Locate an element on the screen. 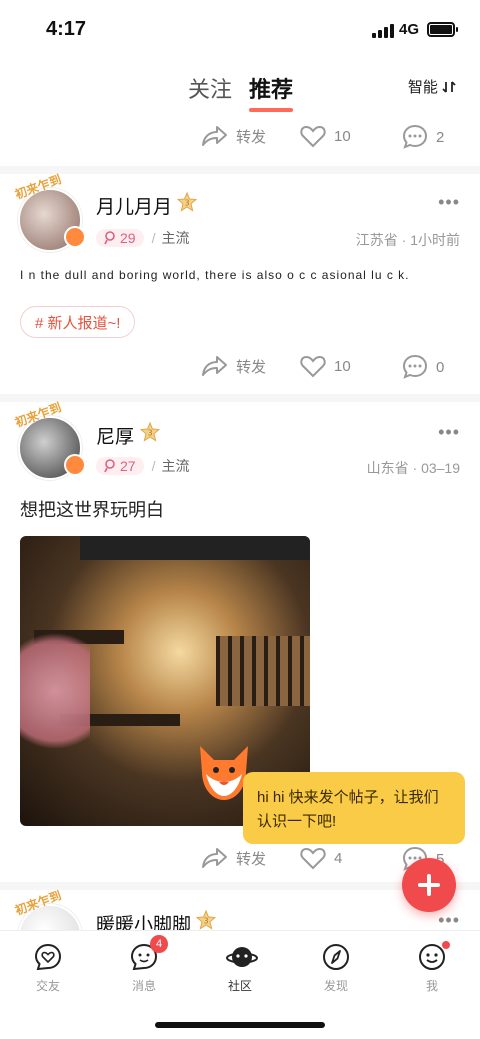 The image size is (480, 1039). notification-dot is located at coordinates (446, 945).